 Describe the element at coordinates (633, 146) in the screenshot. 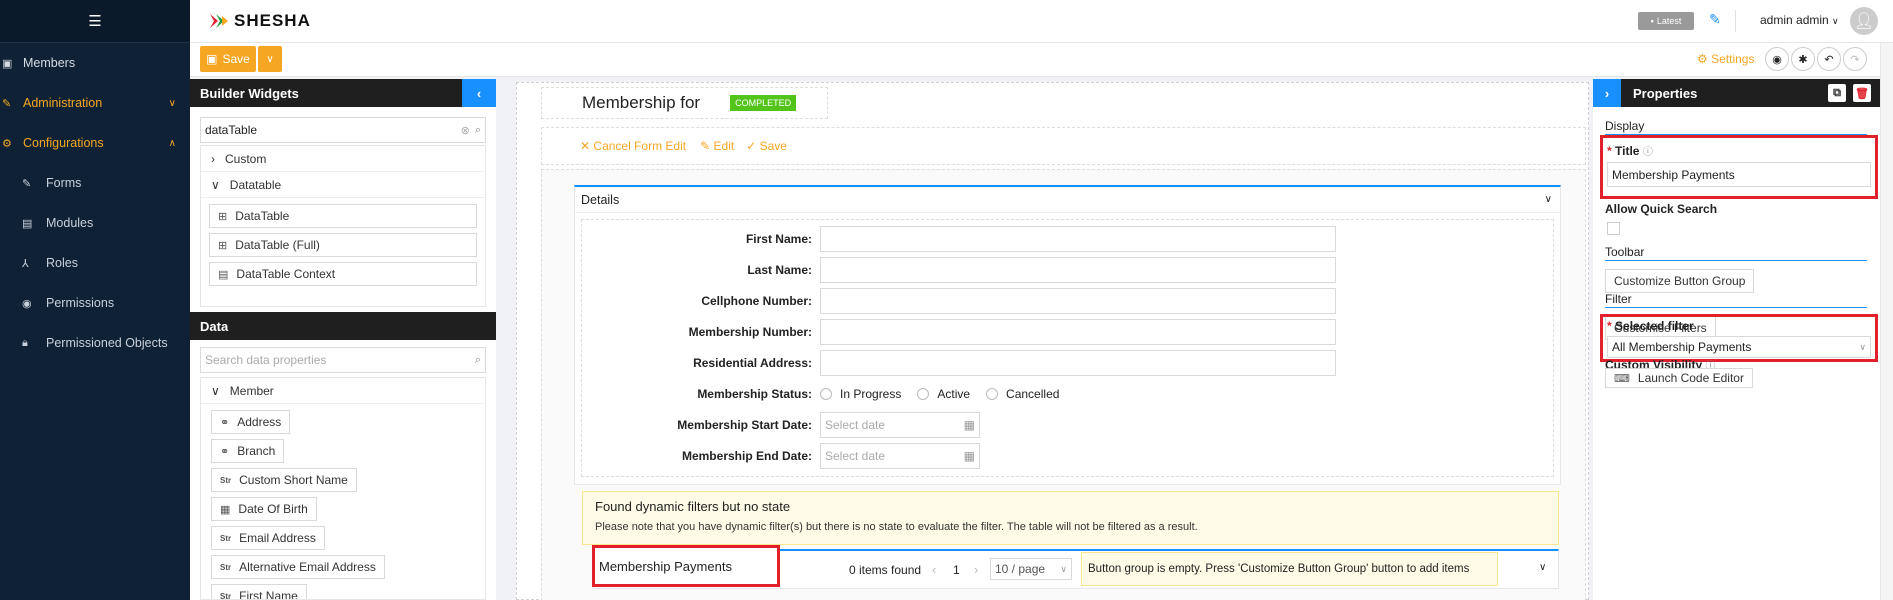

I see `cancel-form-edit-button: ✕ Cancel Form Edit` at that location.